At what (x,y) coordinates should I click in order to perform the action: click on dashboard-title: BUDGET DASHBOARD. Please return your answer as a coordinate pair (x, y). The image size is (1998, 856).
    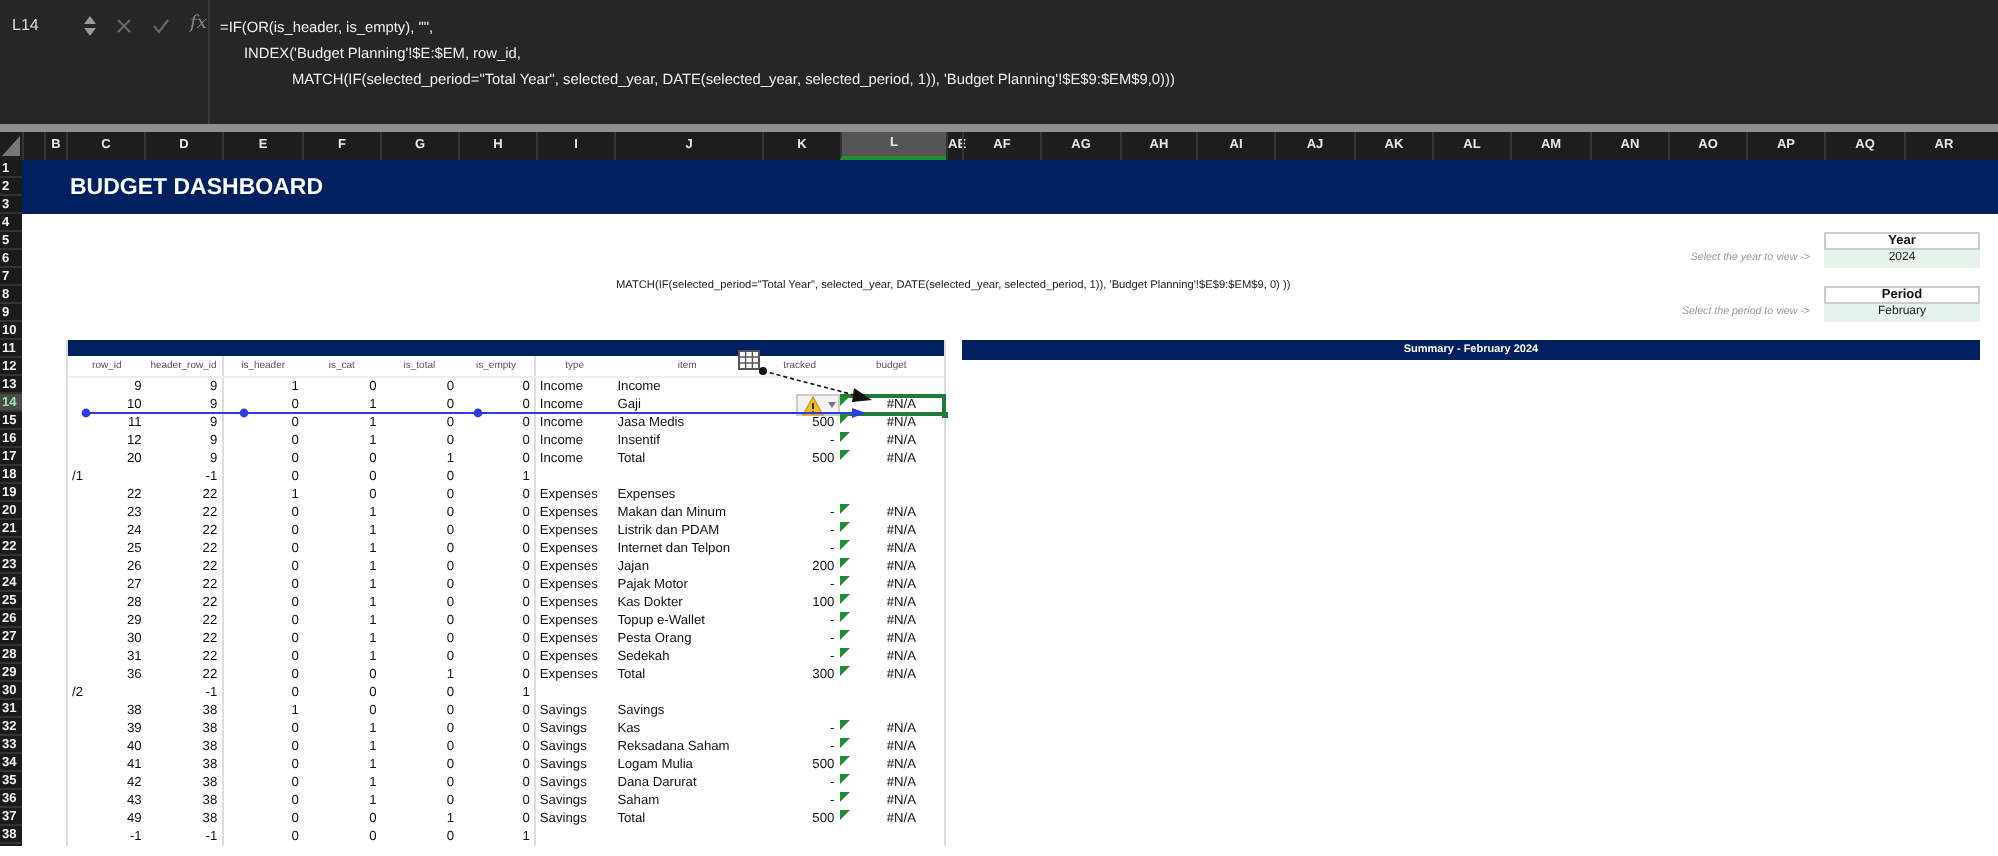
    Looking at the image, I should click on (196, 187).